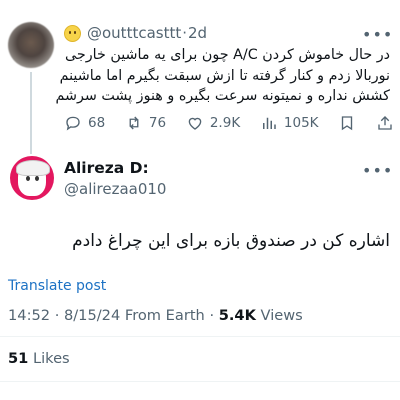 The width and height of the screenshot is (400, 400). I want to click on reply-count: 68, so click(97, 123).